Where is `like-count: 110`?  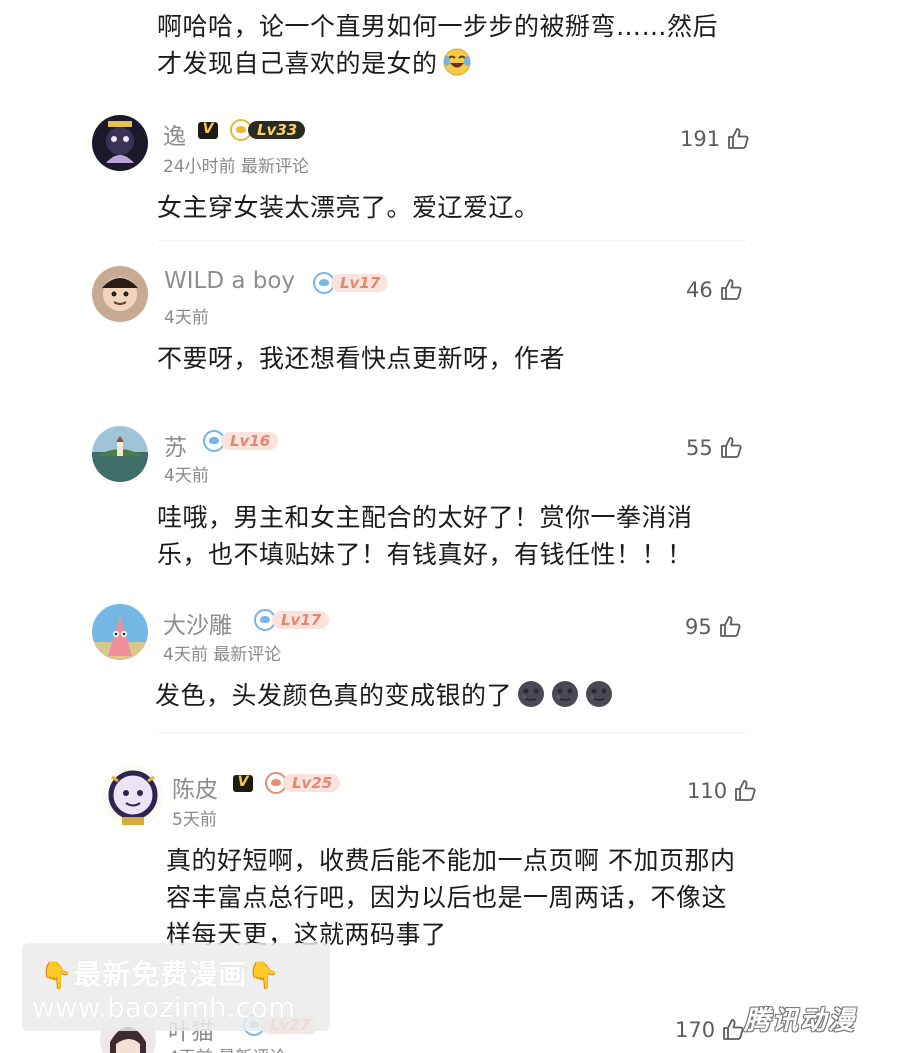 like-count: 110 is located at coordinates (707, 791).